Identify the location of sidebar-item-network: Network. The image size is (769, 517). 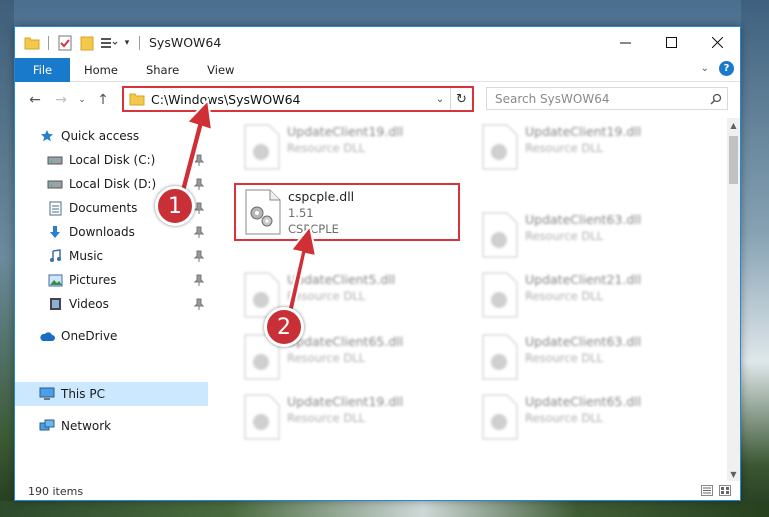
(111, 426).